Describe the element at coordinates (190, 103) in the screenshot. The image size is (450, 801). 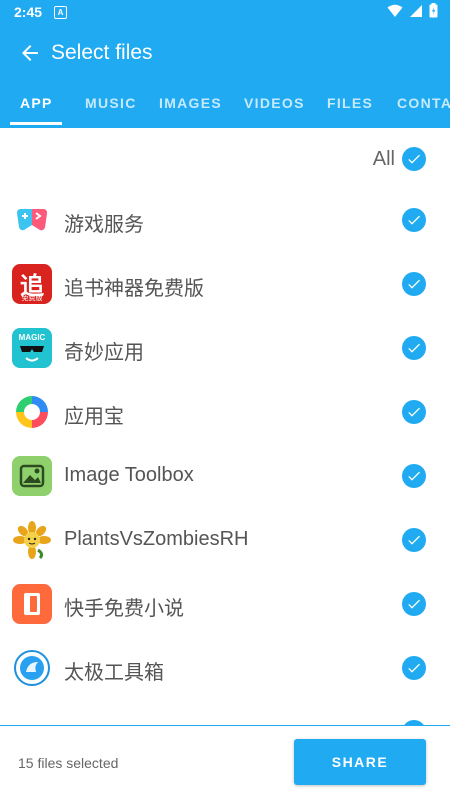
I see `tab-images: IMAGES` at that location.